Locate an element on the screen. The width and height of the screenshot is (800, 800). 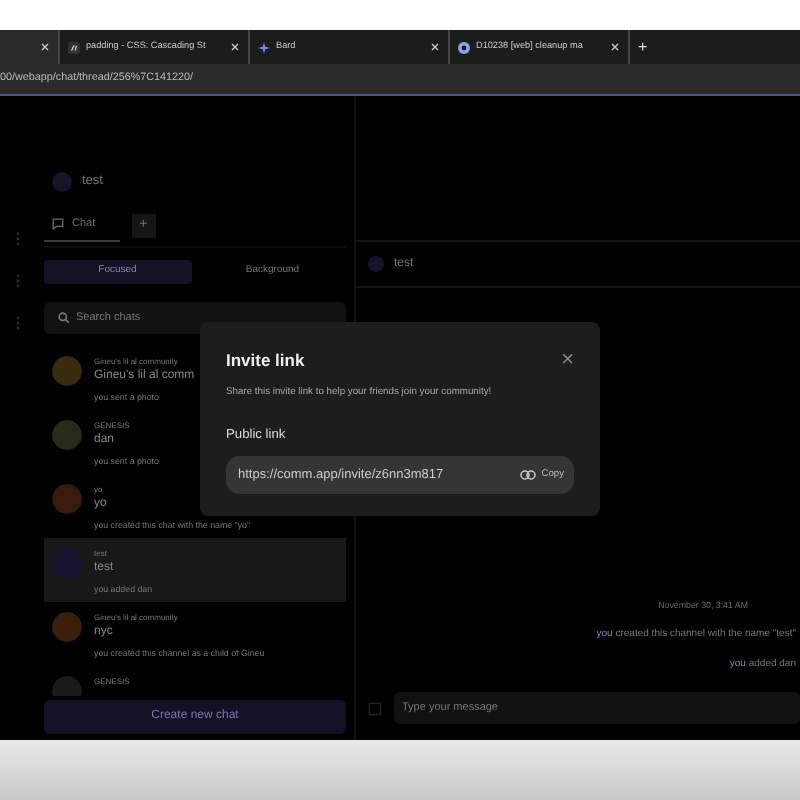
chat-bubble-icon is located at coordinates (58, 224).